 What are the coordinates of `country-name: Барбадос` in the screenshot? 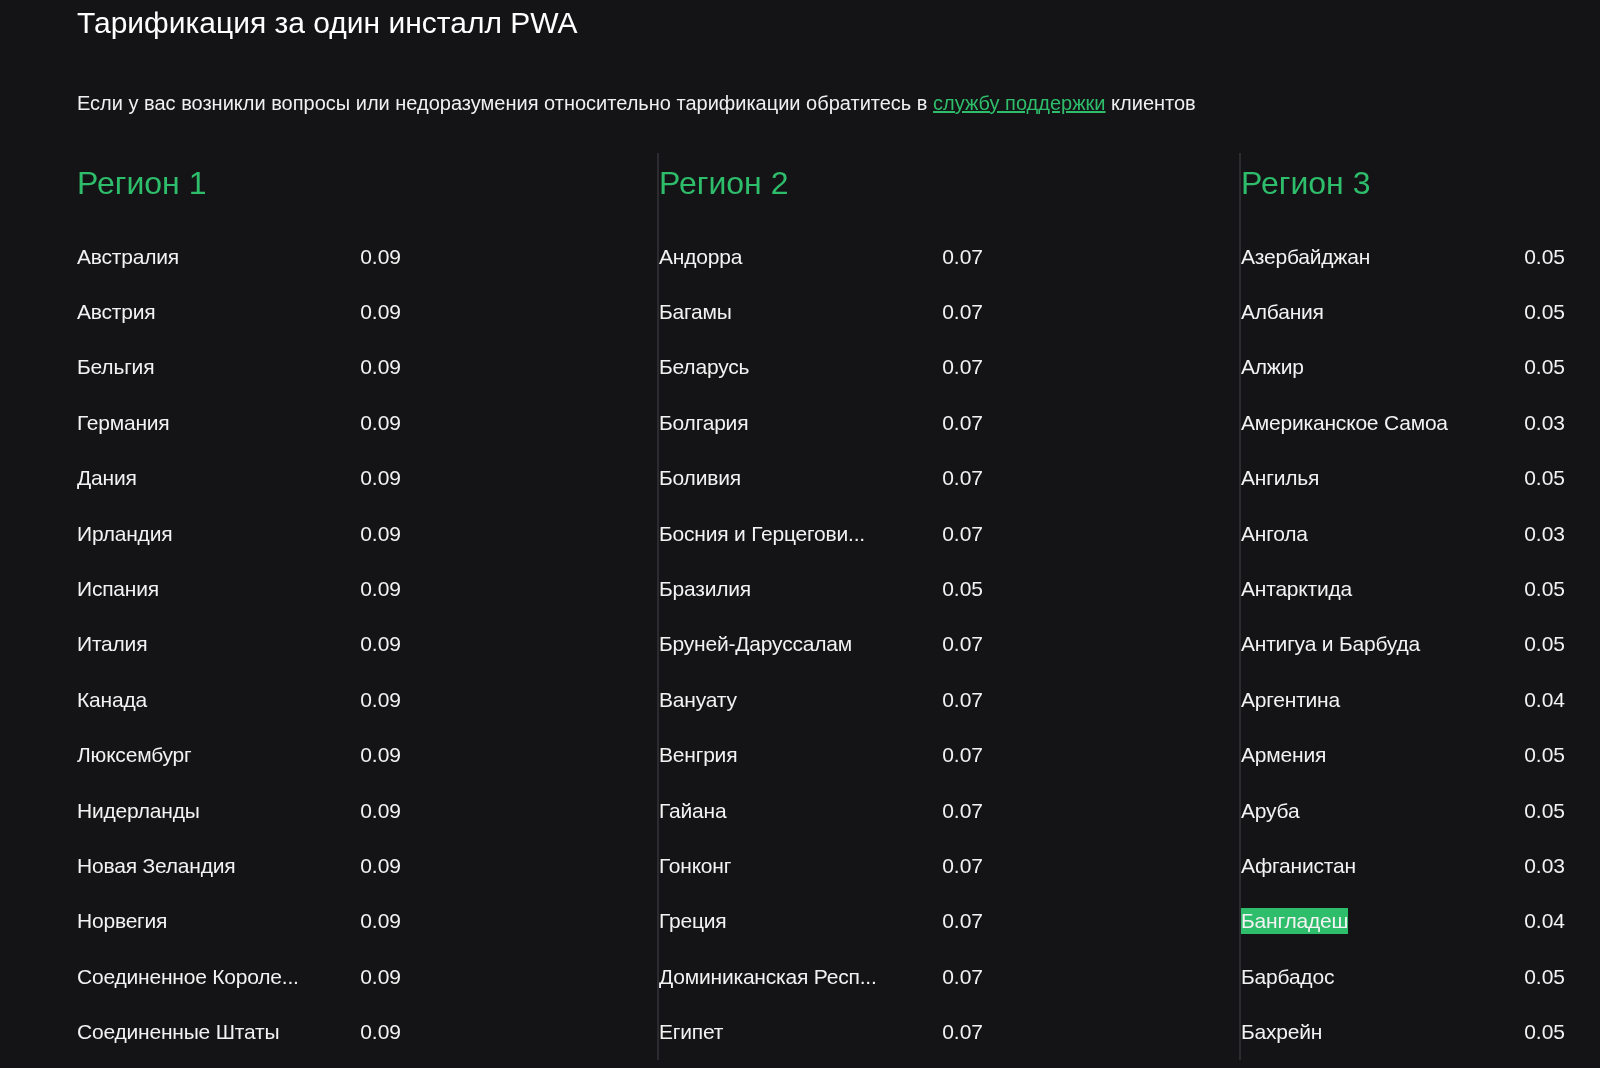 It's located at (1288, 976).